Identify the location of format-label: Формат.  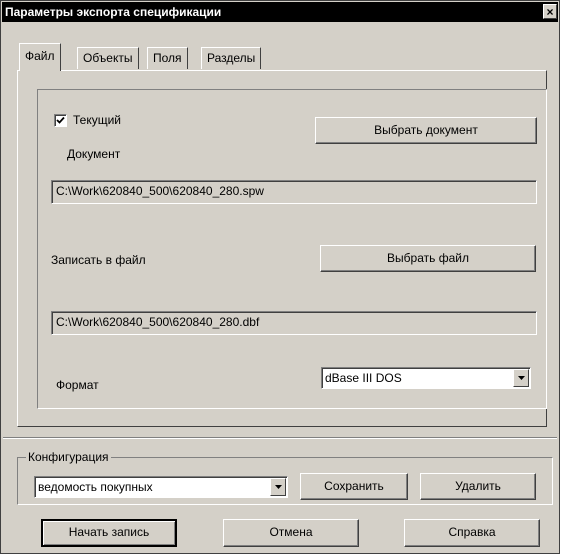
(77, 385).